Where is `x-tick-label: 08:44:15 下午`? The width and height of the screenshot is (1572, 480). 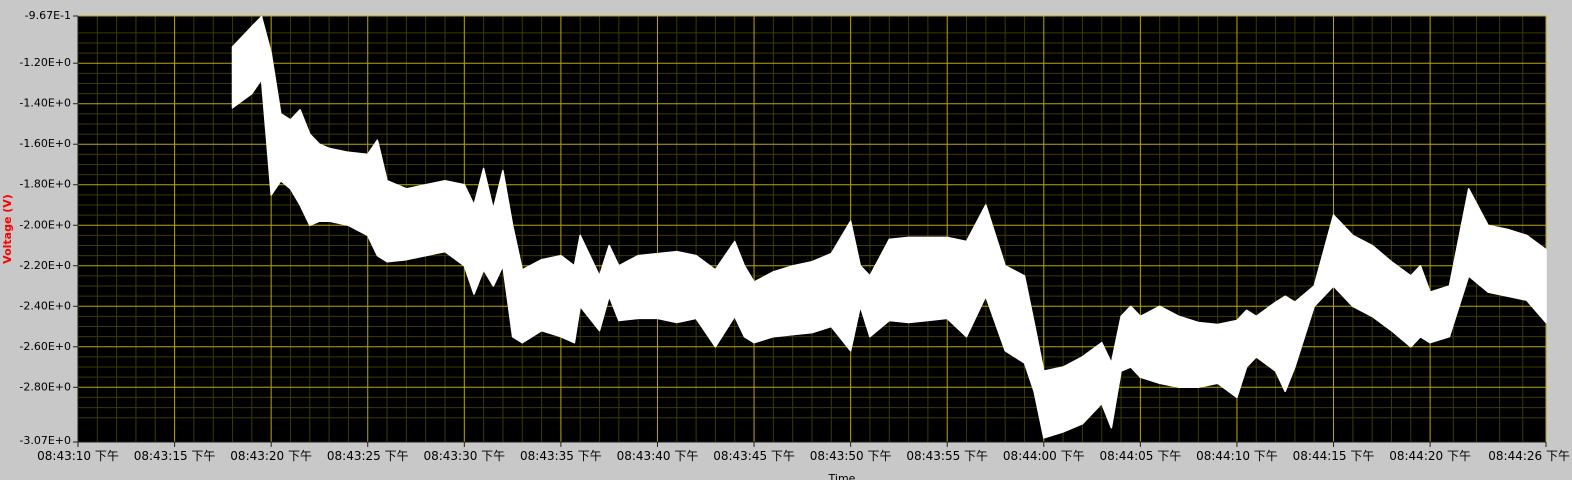 x-tick-label: 08:44:15 下午 is located at coordinates (1334, 456).